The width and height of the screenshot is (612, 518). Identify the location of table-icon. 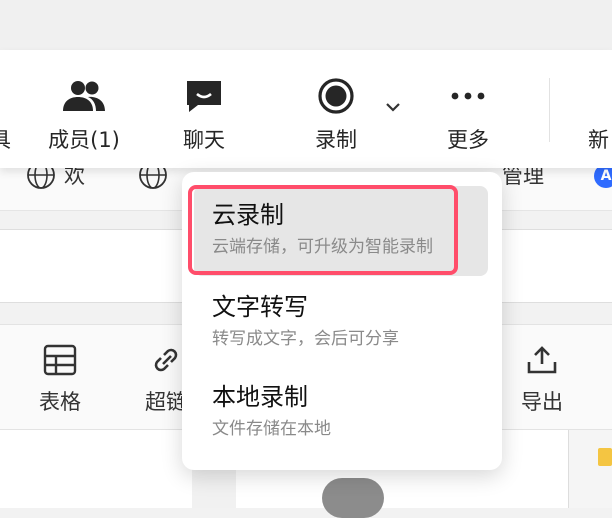
(60, 360).